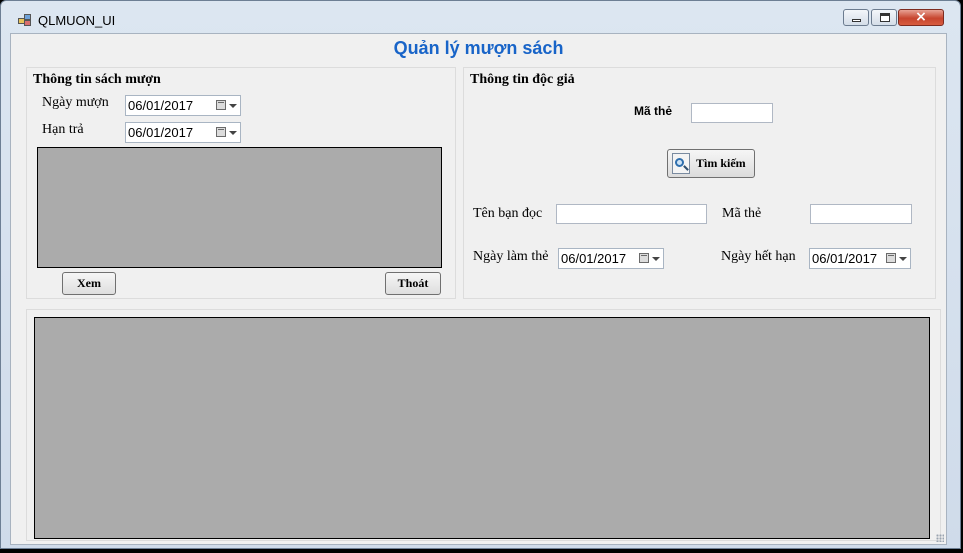 The height and width of the screenshot is (553, 963). Describe the element at coordinates (594, 258) in the screenshot. I see `issue-date-value: 06/01/2017` at that location.